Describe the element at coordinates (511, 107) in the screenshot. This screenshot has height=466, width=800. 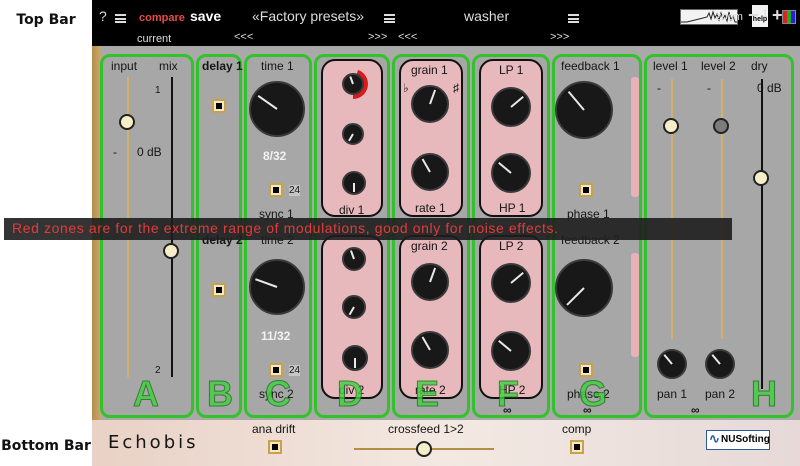
I see `lp1-knob` at that location.